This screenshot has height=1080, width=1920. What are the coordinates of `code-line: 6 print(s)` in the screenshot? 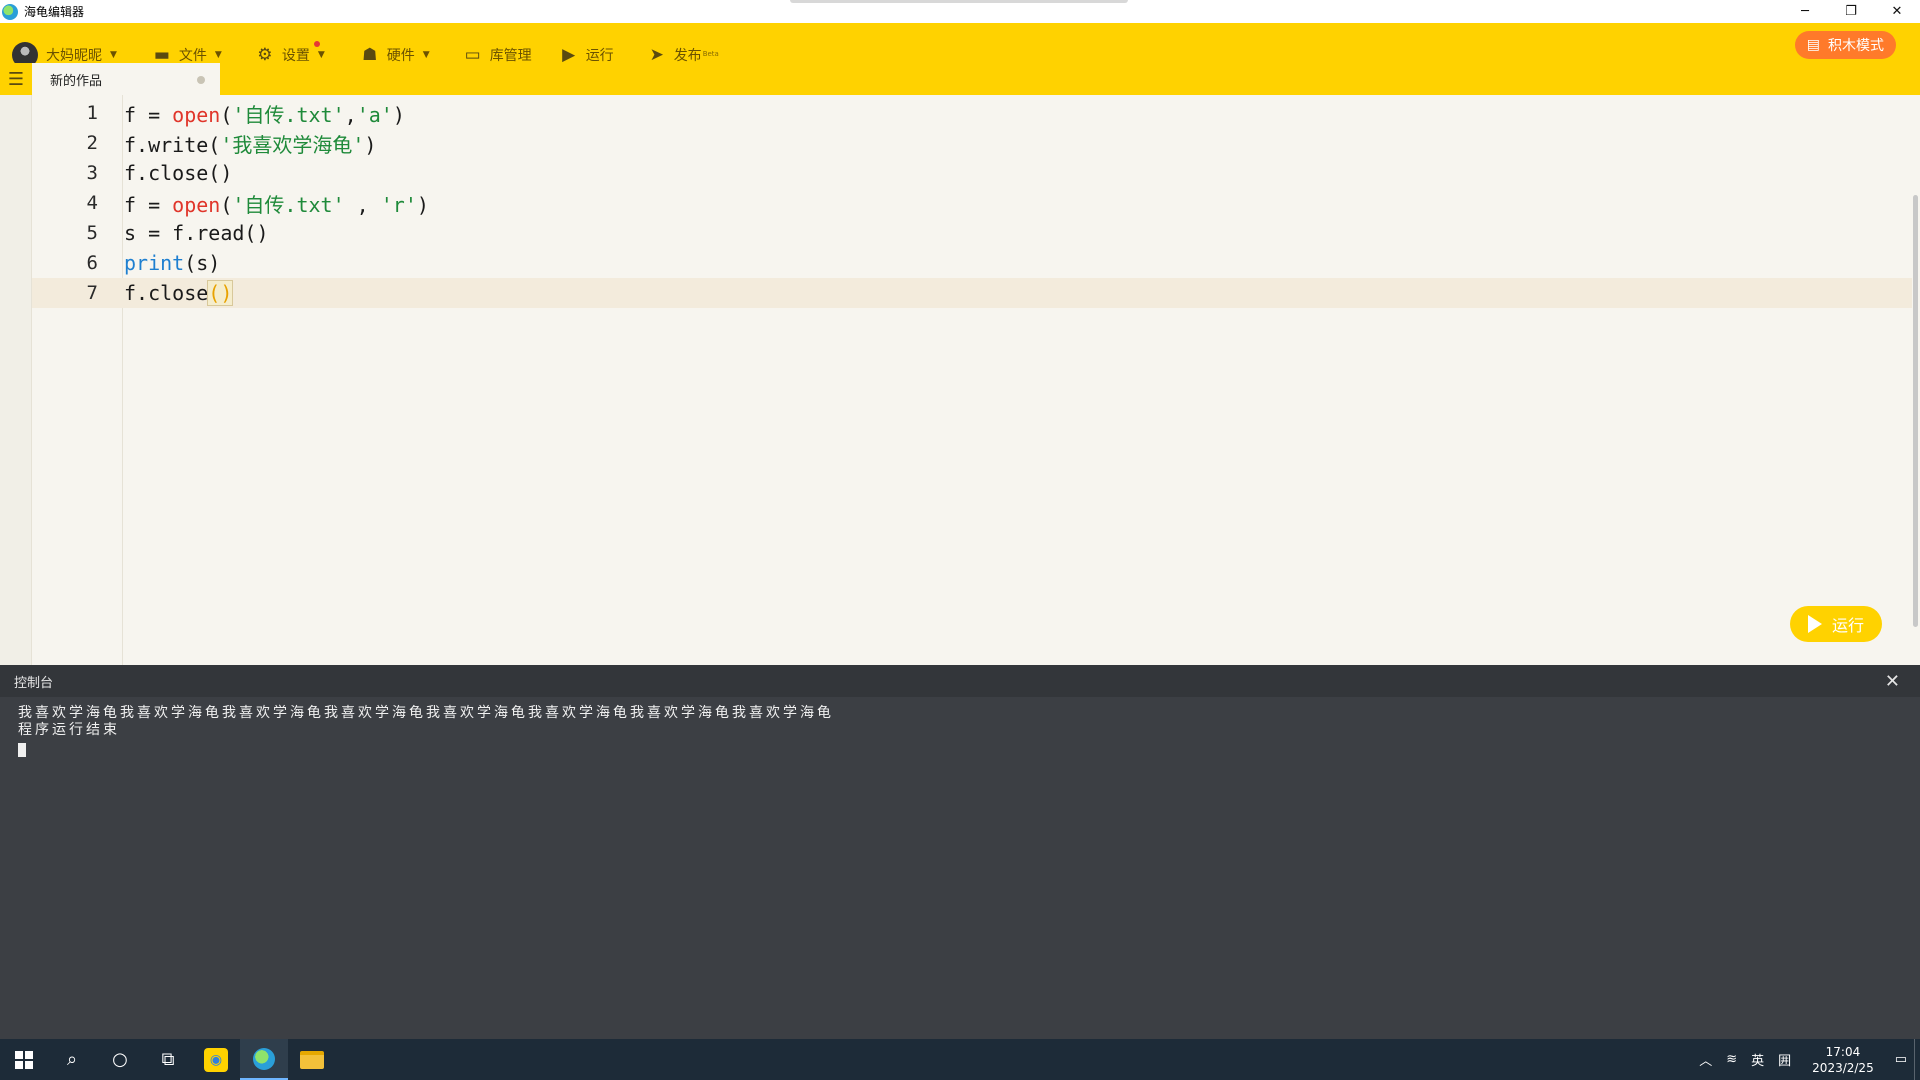 It's located at (972, 263).